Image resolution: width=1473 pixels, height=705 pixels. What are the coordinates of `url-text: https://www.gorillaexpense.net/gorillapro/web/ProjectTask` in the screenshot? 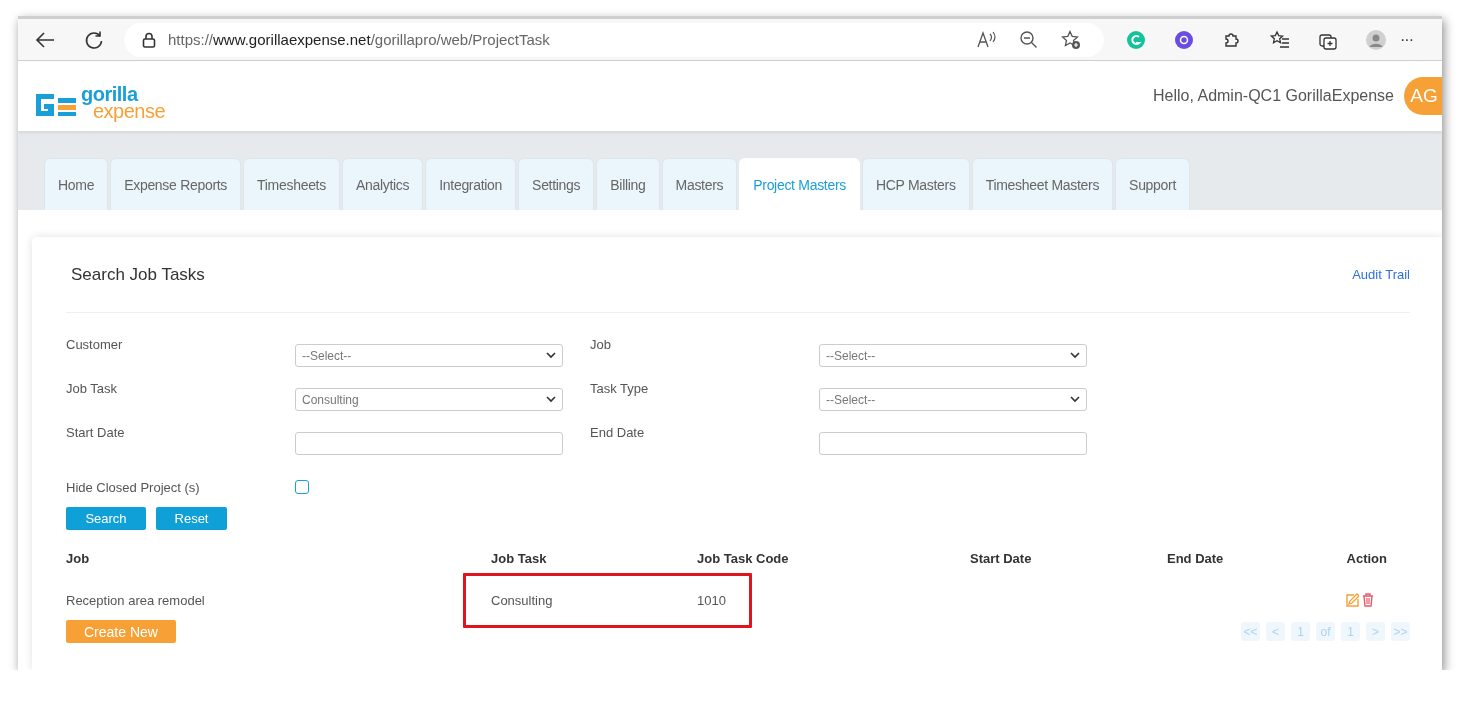 It's located at (359, 39).